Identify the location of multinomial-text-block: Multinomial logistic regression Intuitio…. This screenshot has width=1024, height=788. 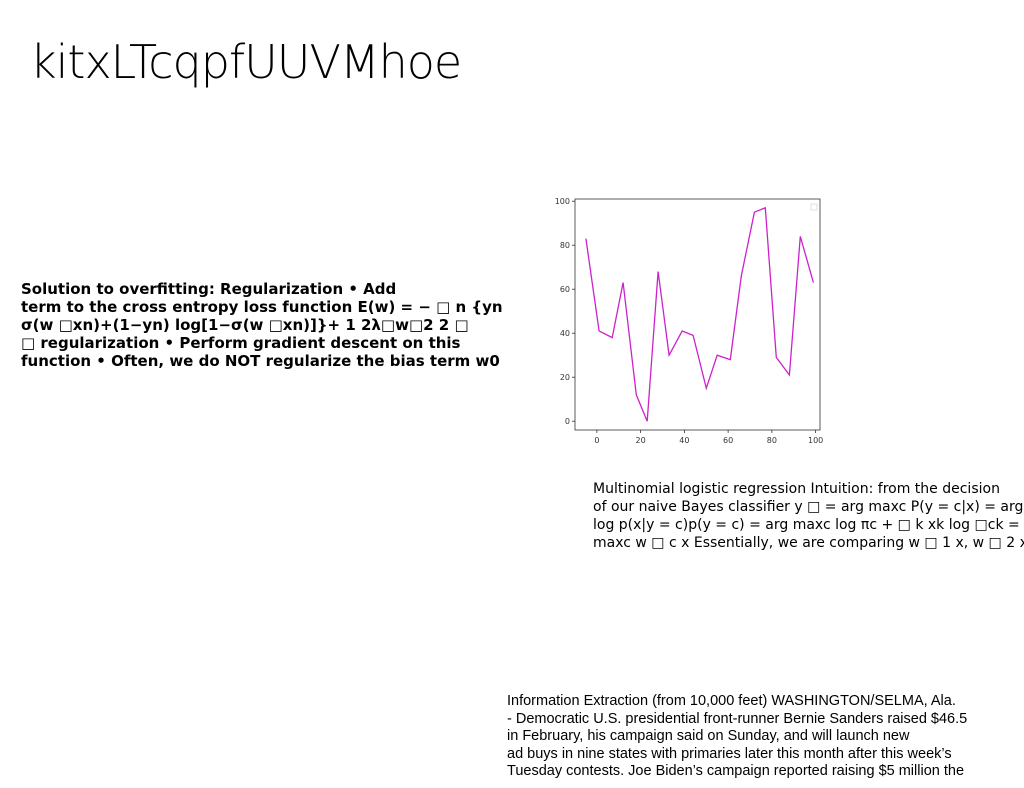
(808, 516).